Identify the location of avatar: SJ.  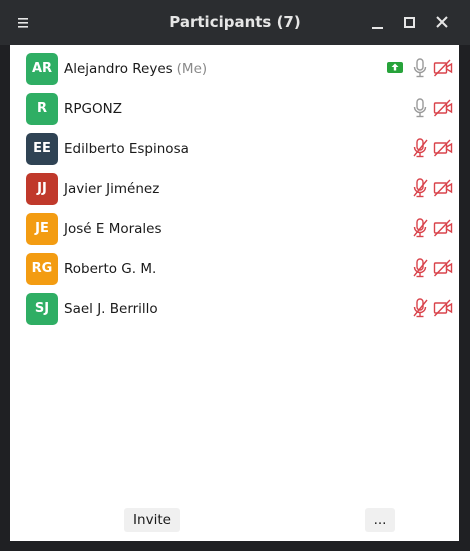
(42, 309).